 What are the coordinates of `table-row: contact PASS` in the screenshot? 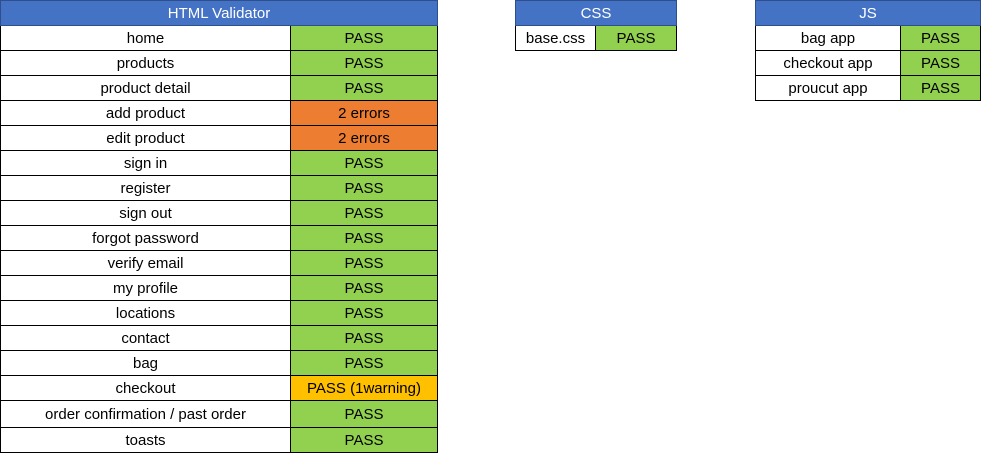 It's located at (219, 338).